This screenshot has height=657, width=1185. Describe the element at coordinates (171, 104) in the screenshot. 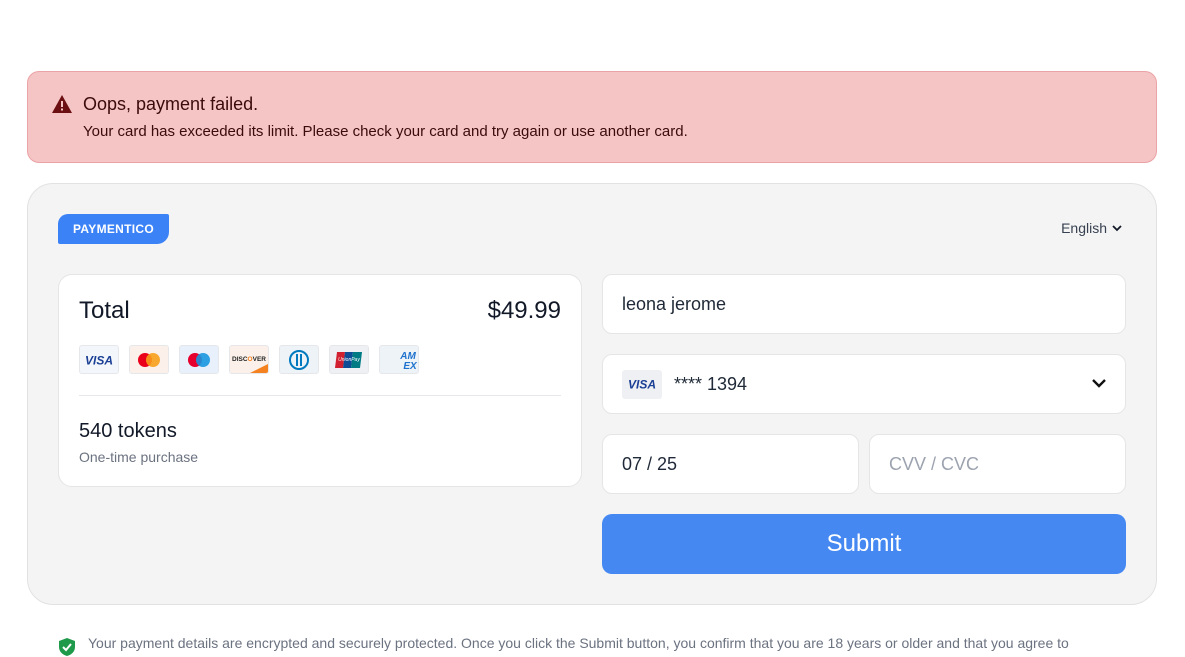

I see `alert-title: Oops, payment failed.` at that location.